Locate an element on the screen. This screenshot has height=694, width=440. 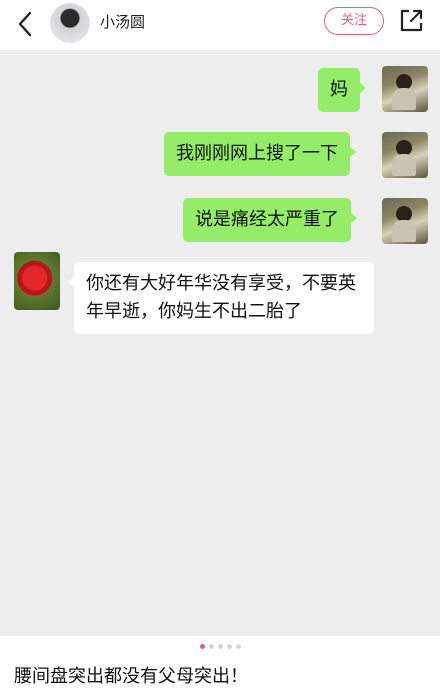
message-bubble-received: 你还有大好年华没有享受，不要英年早逝，你妈生不出二胎了 is located at coordinates (221, 298).